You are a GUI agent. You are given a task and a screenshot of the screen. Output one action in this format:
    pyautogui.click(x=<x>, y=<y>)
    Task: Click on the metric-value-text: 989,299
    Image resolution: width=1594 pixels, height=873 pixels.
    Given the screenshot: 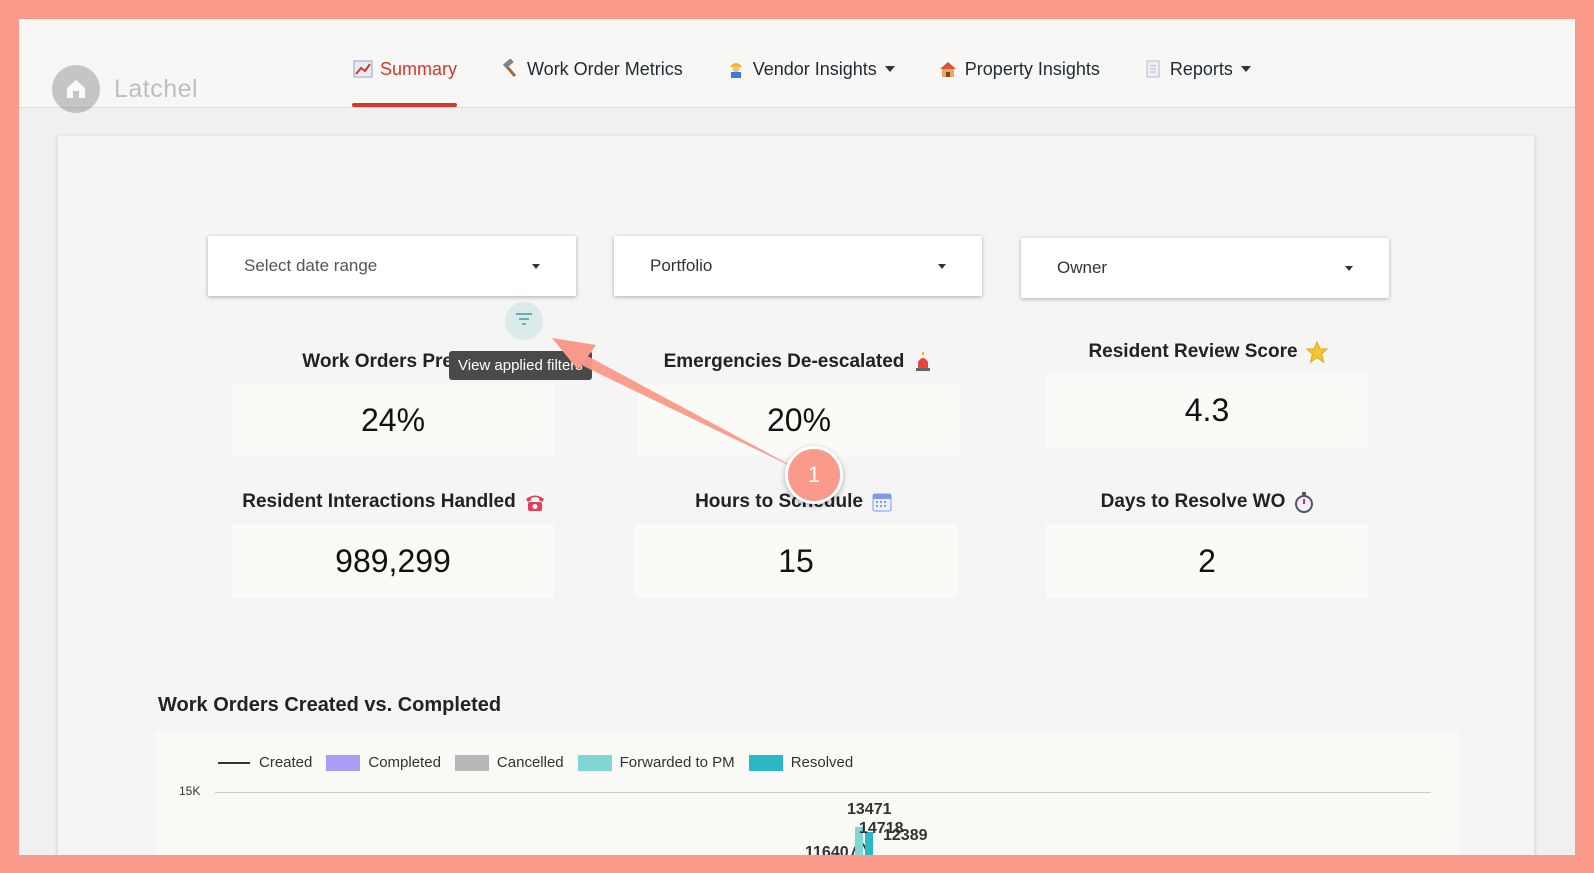 What is the action you would take?
    pyautogui.click(x=393, y=560)
    